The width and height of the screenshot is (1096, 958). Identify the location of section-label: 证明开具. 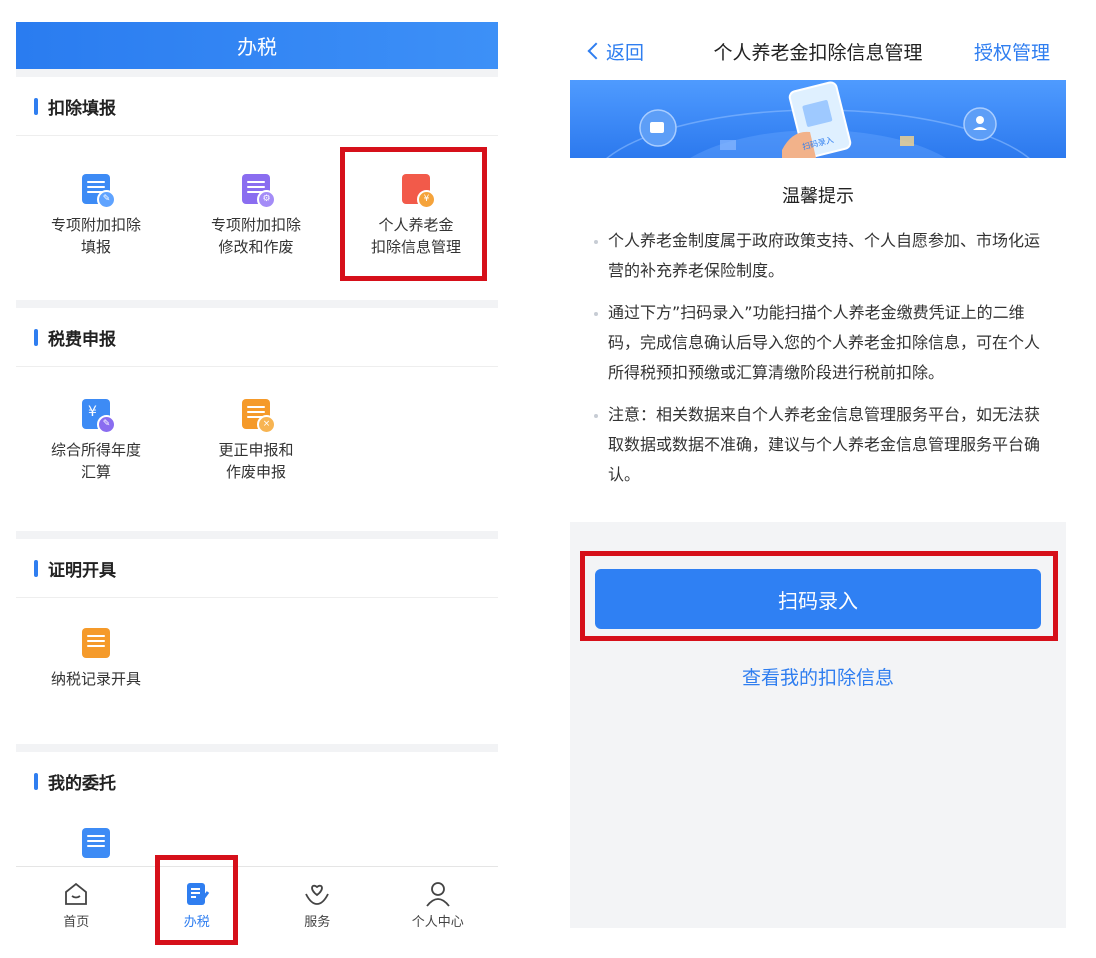
(82, 570).